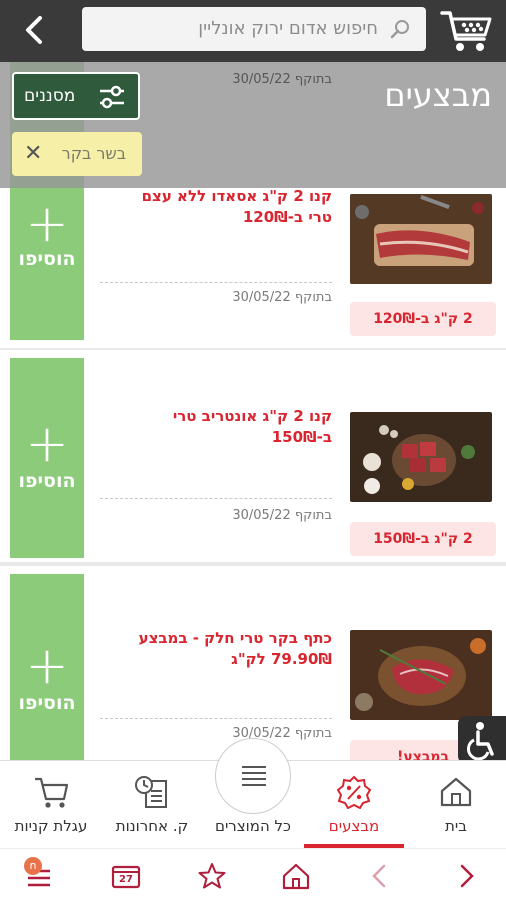  Describe the element at coordinates (253, 125) in the screenshot. I see `filter-overlay: בתוקף 30/05/22 מבצעים מסננים בשר בקר ✕` at that location.